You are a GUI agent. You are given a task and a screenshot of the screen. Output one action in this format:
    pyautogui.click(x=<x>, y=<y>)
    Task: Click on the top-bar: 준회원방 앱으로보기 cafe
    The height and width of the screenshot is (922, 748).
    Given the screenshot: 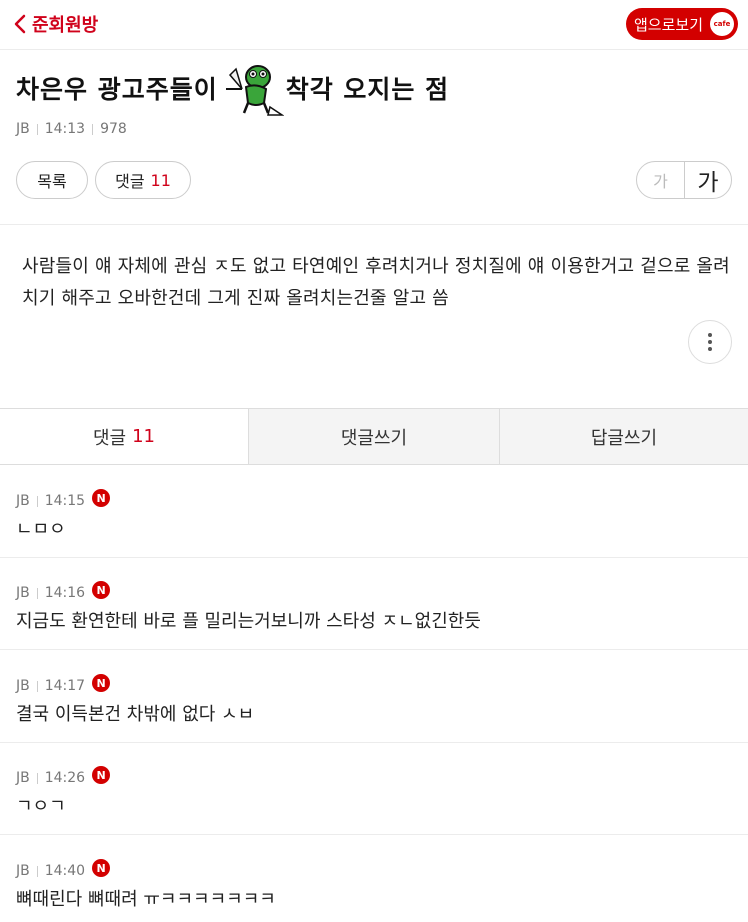 What is the action you would take?
    pyautogui.click(x=374, y=25)
    